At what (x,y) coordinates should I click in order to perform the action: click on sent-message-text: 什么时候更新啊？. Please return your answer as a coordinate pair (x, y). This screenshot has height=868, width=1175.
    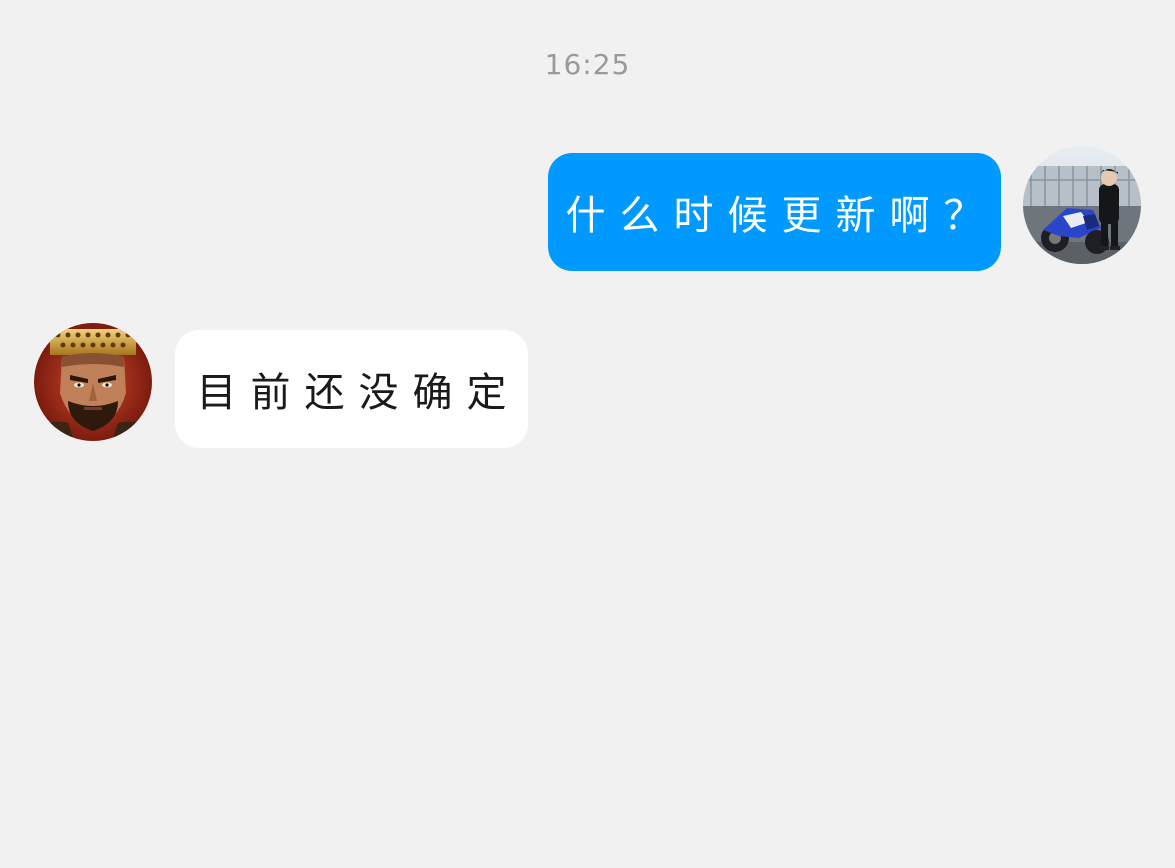
    Looking at the image, I should click on (781, 216).